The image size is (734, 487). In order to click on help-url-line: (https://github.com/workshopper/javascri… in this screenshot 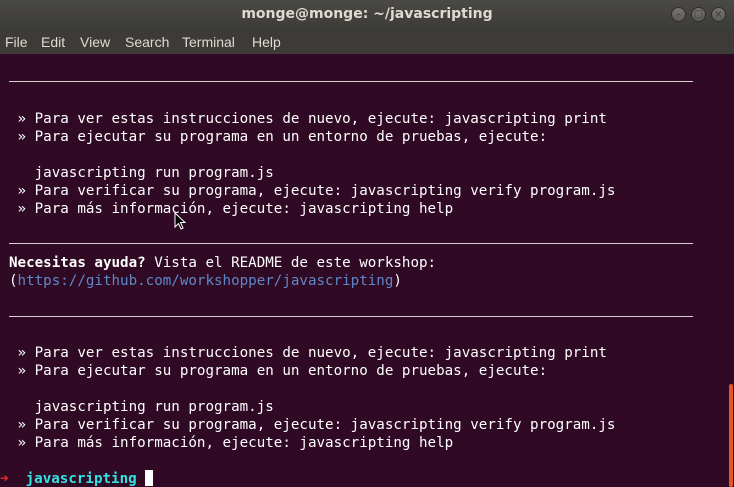, I will do `click(205, 281)`.